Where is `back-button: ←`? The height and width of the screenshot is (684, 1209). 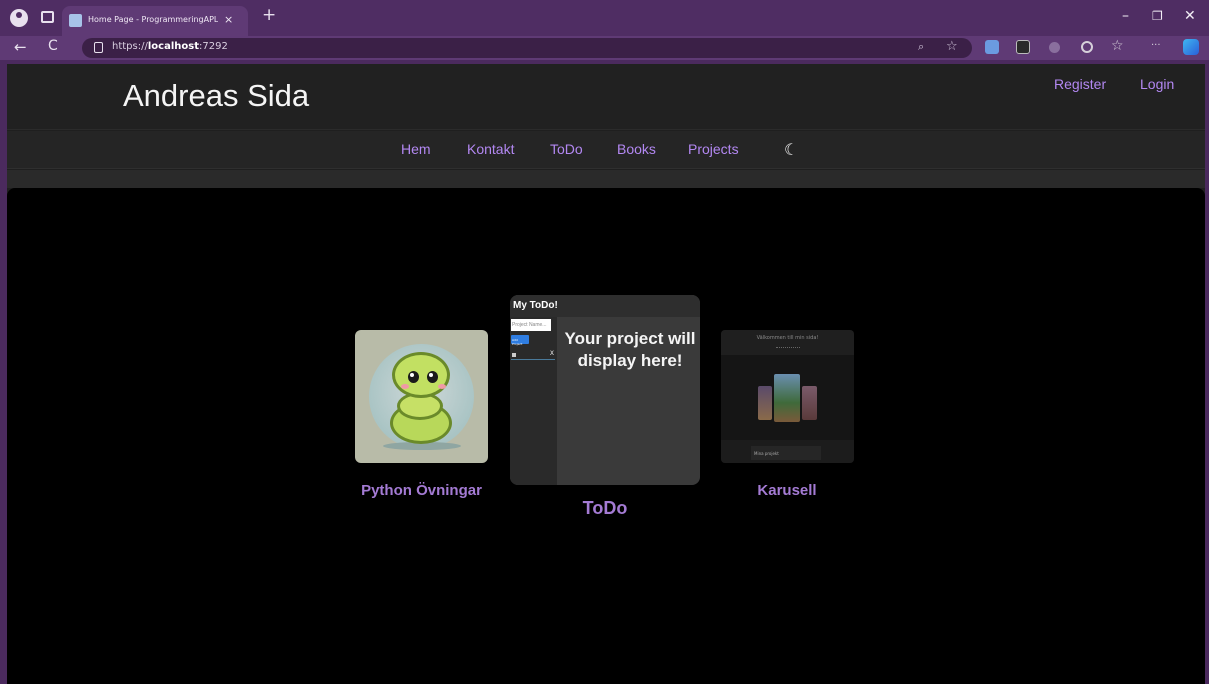 back-button: ← is located at coordinates (20, 47).